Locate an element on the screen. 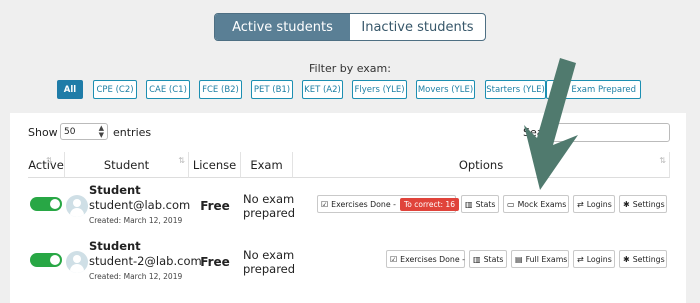 The height and width of the screenshot is (303, 700). chip-starters: Starters (YLE) is located at coordinates (515, 89).